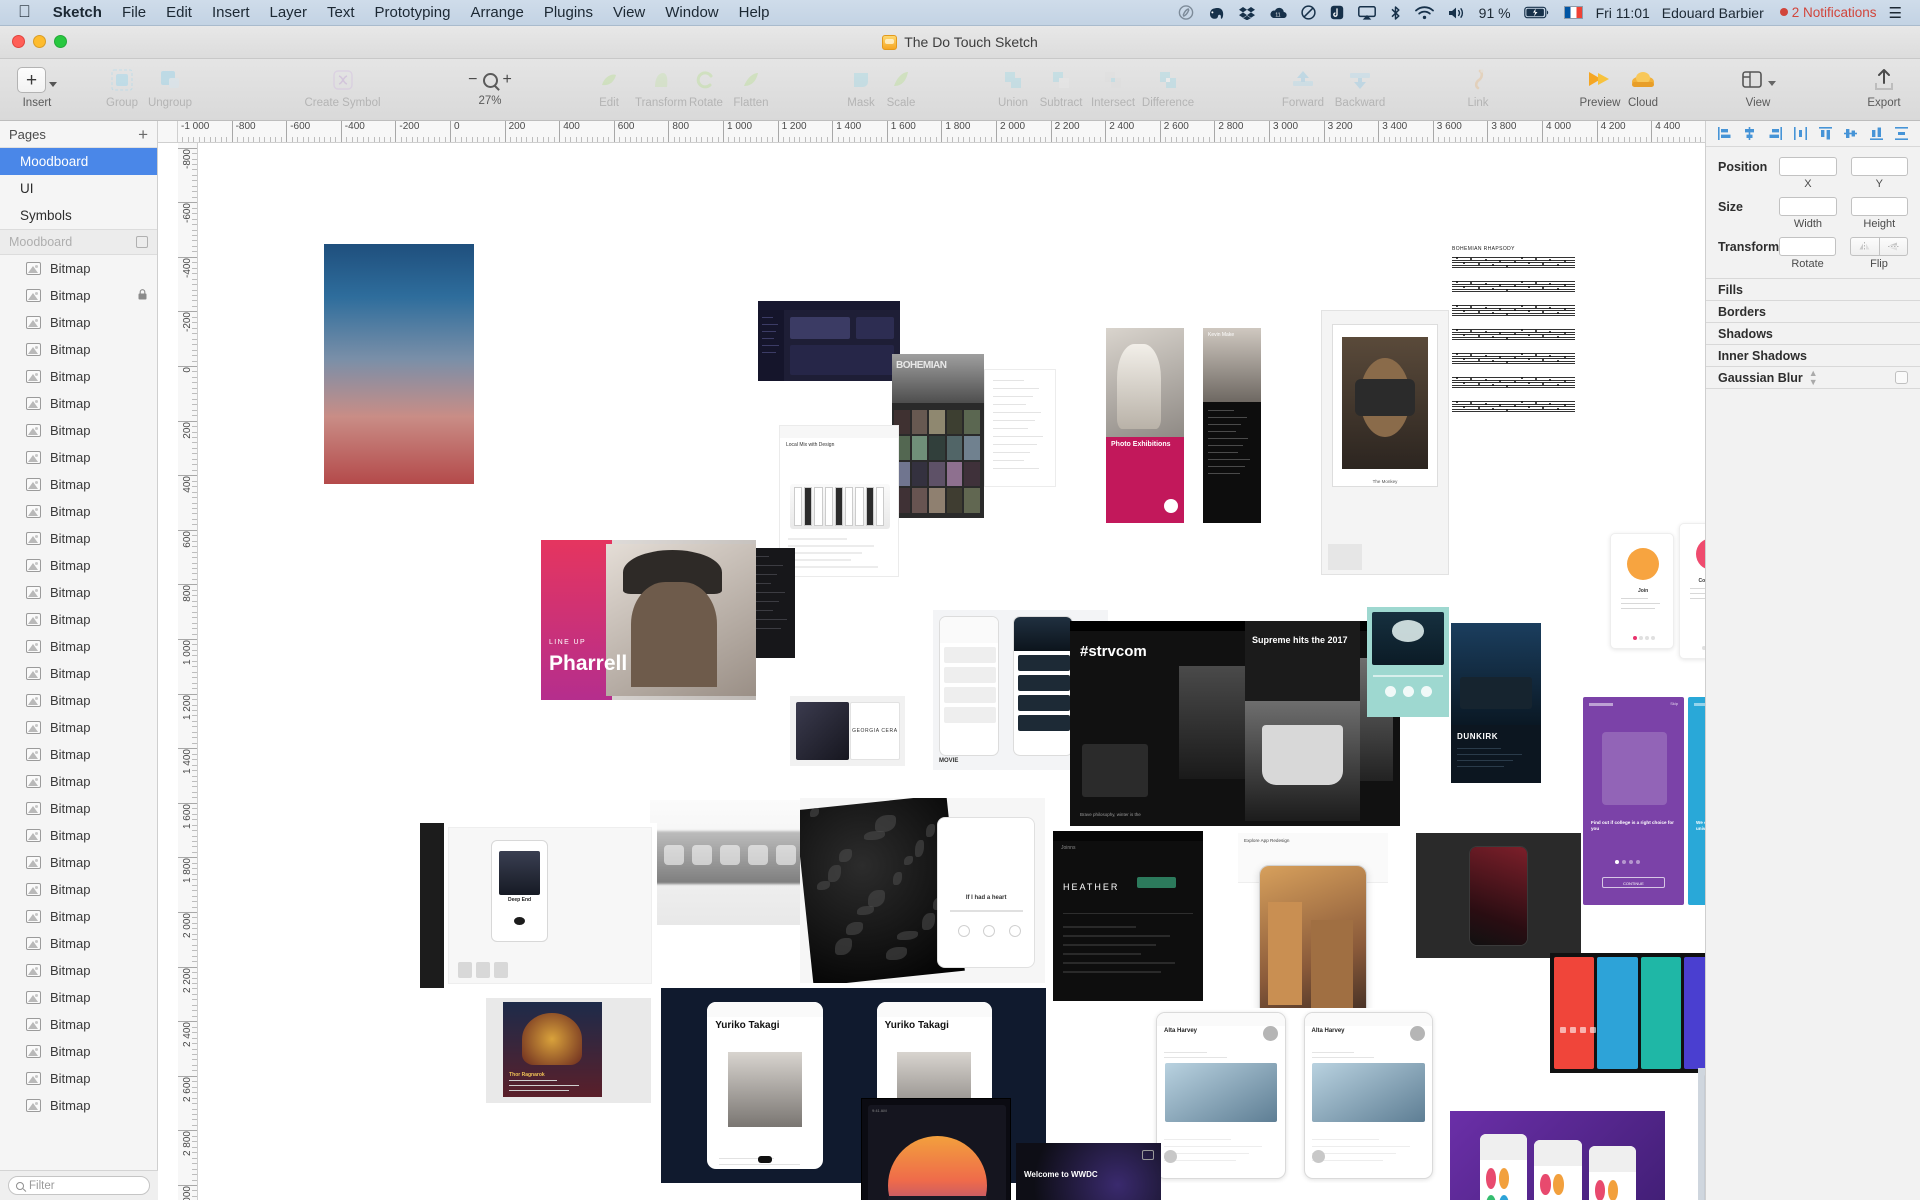 Image resolution: width=1920 pixels, height=1200 pixels. I want to click on distribute-v-icon, so click(1901, 133).